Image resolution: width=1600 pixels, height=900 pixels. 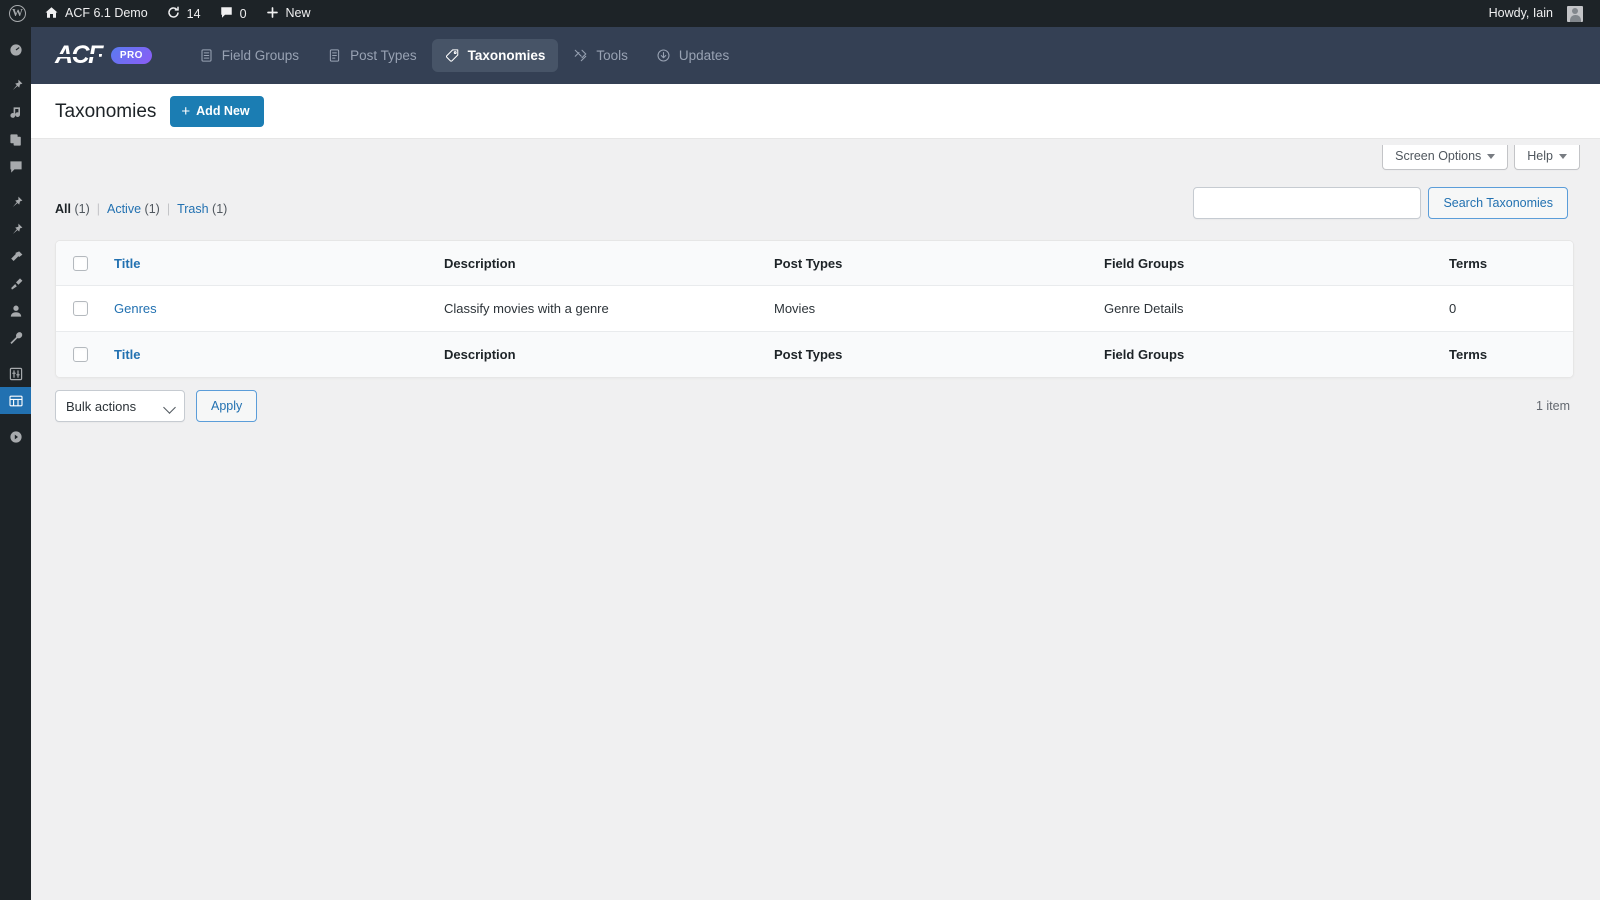 I want to click on sidebar-item-comments, so click(x=15, y=166).